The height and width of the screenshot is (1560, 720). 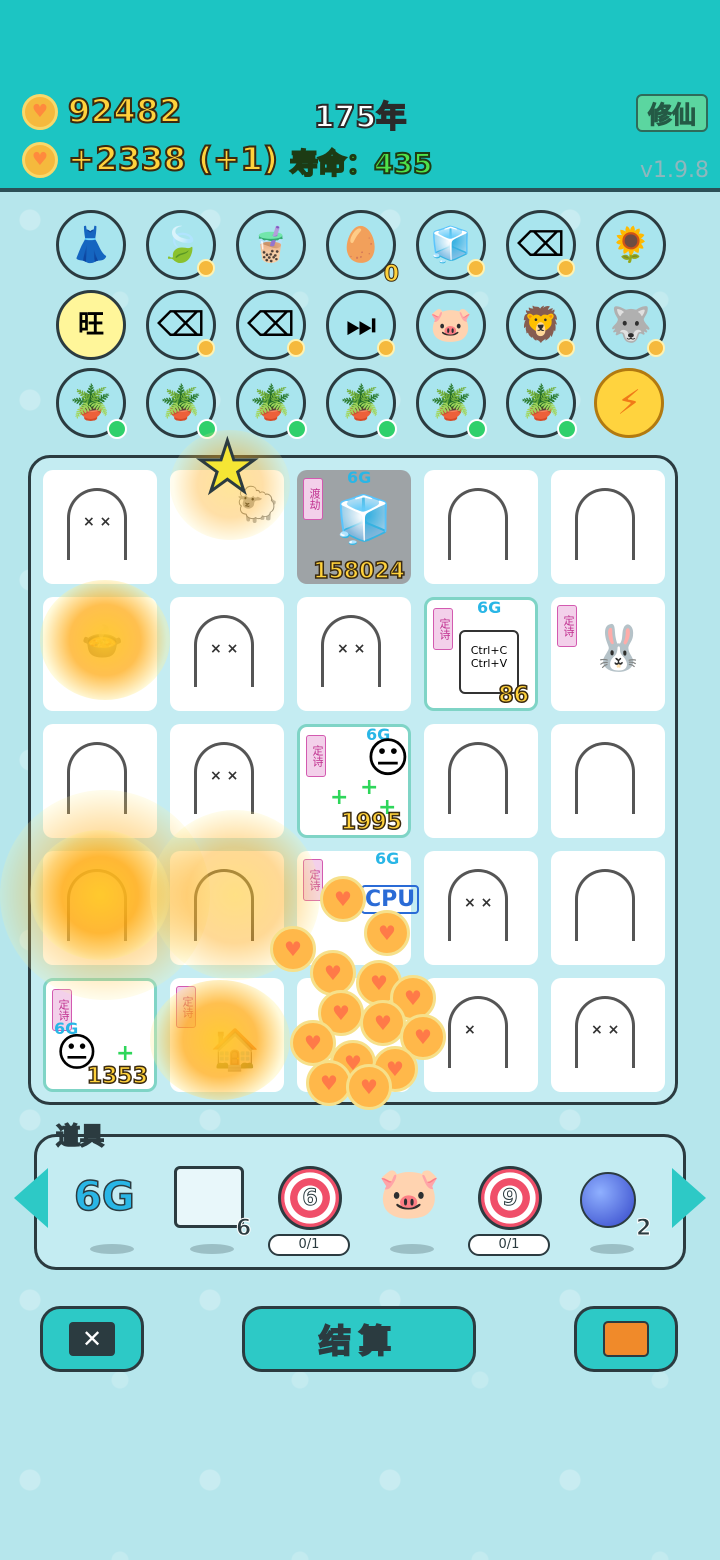 What do you see at coordinates (509, 1245) in the screenshot?
I see `progress-pill: 0/1` at bounding box center [509, 1245].